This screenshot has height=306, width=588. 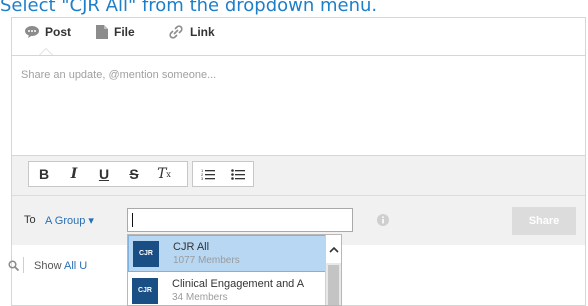 I want to click on audience-dropdown: A Group ▾, so click(x=69, y=220).